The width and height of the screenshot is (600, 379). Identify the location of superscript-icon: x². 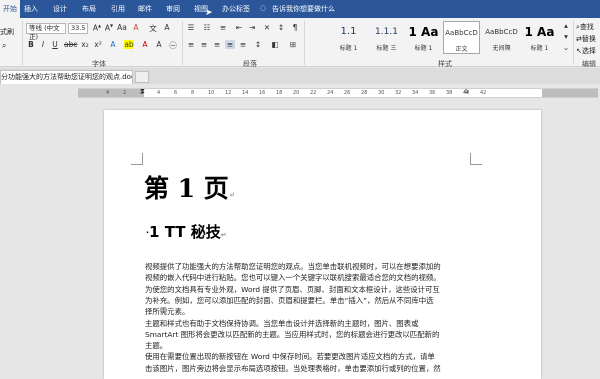
(98, 44).